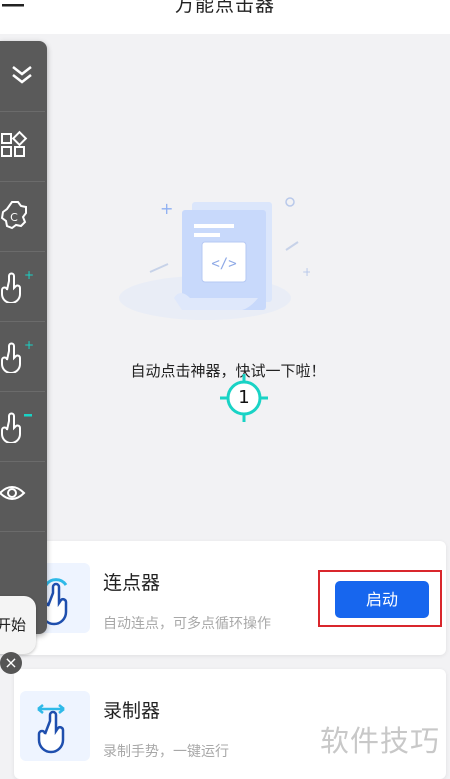 Image resolution: width=450 pixels, height=779 pixels. Describe the element at coordinates (17, 356) in the screenshot. I see `add-swipe-point-icon: +` at that location.